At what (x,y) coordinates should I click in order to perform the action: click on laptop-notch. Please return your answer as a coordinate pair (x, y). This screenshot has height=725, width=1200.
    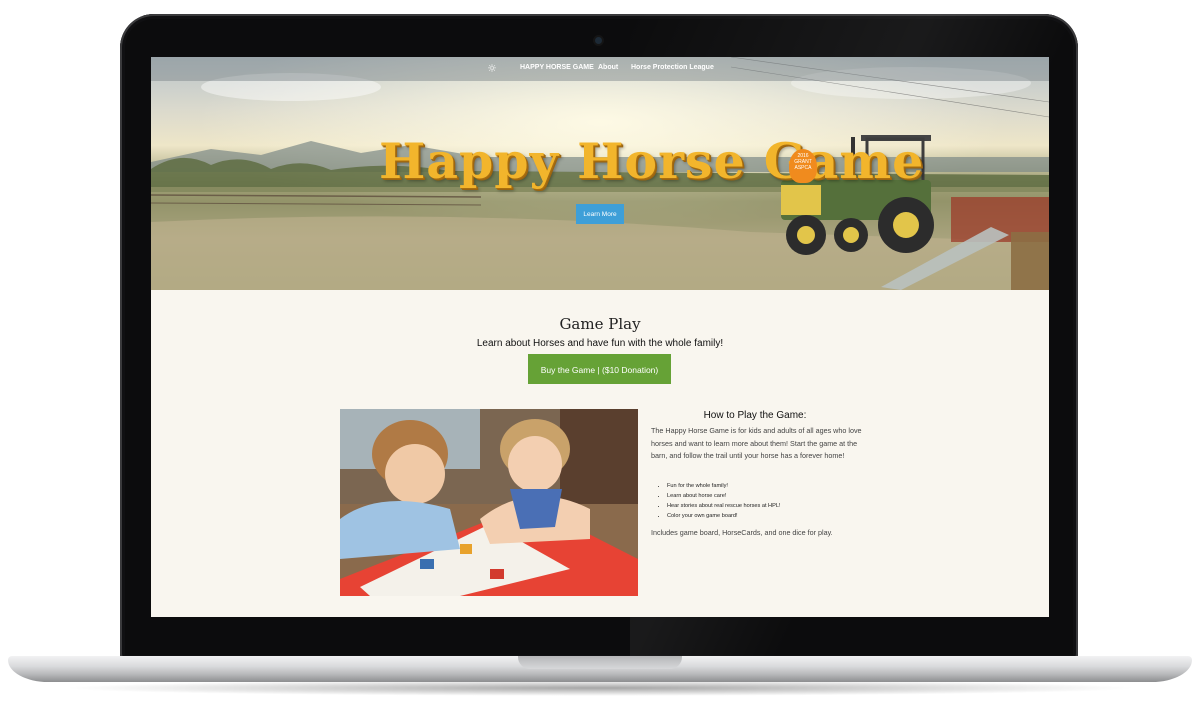
    Looking at the image, I should click on (600, 662).